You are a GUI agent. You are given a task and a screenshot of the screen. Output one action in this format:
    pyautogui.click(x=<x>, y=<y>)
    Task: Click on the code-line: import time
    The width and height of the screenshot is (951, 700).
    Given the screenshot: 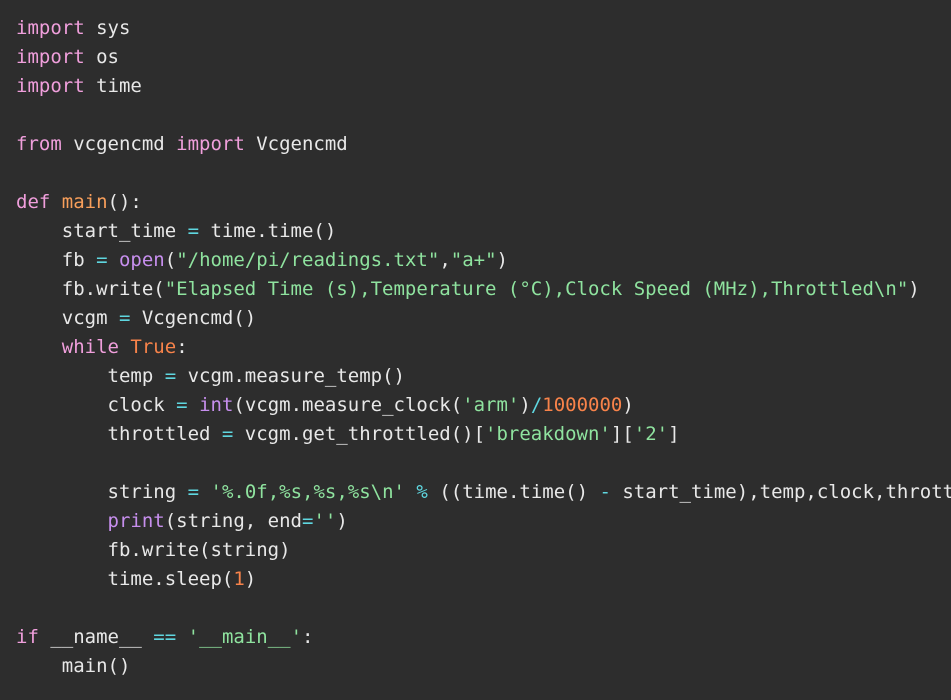 What is the action you would take?
    pyautogui.click(x=483, y=86)
    